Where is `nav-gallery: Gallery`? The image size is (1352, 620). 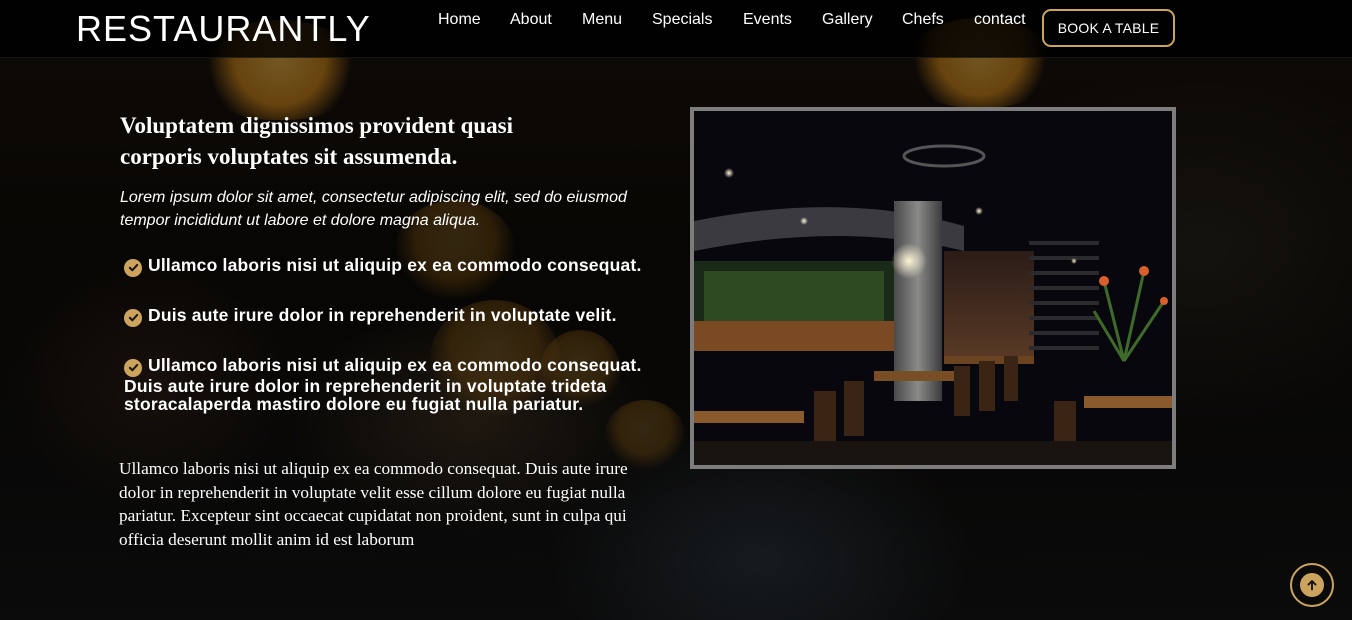
nav-gallery: Gallery is located at coordinates (847, 20).